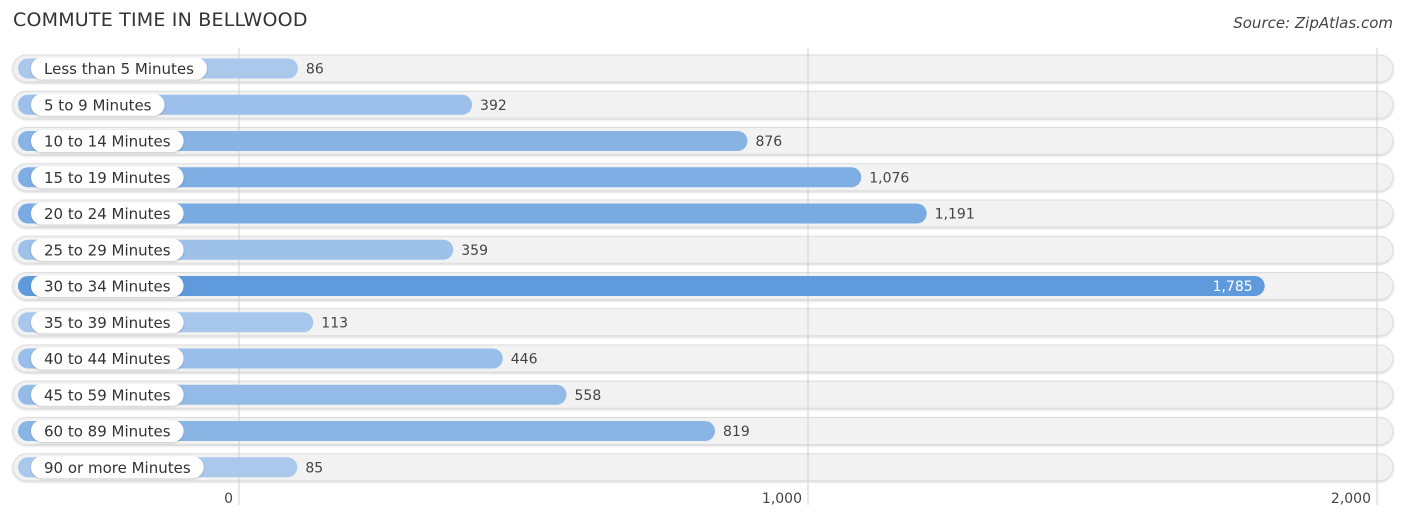  Describe the element at coordinates (768, 142) in the screenshot. I see `value-label: 876` at that location.